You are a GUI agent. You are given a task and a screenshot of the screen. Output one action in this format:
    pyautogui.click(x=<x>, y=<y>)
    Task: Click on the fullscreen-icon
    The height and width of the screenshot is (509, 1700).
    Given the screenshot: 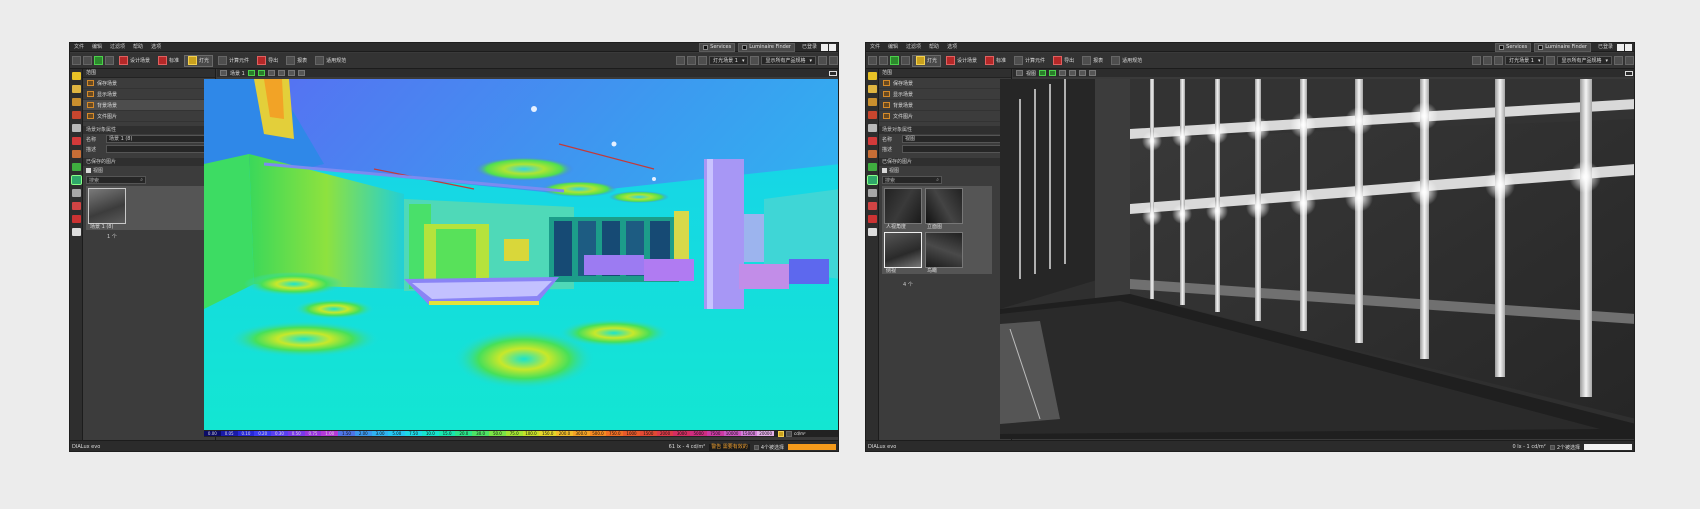 What is the action you would take?
    pyautogui.click(x=1629, y=73)
    